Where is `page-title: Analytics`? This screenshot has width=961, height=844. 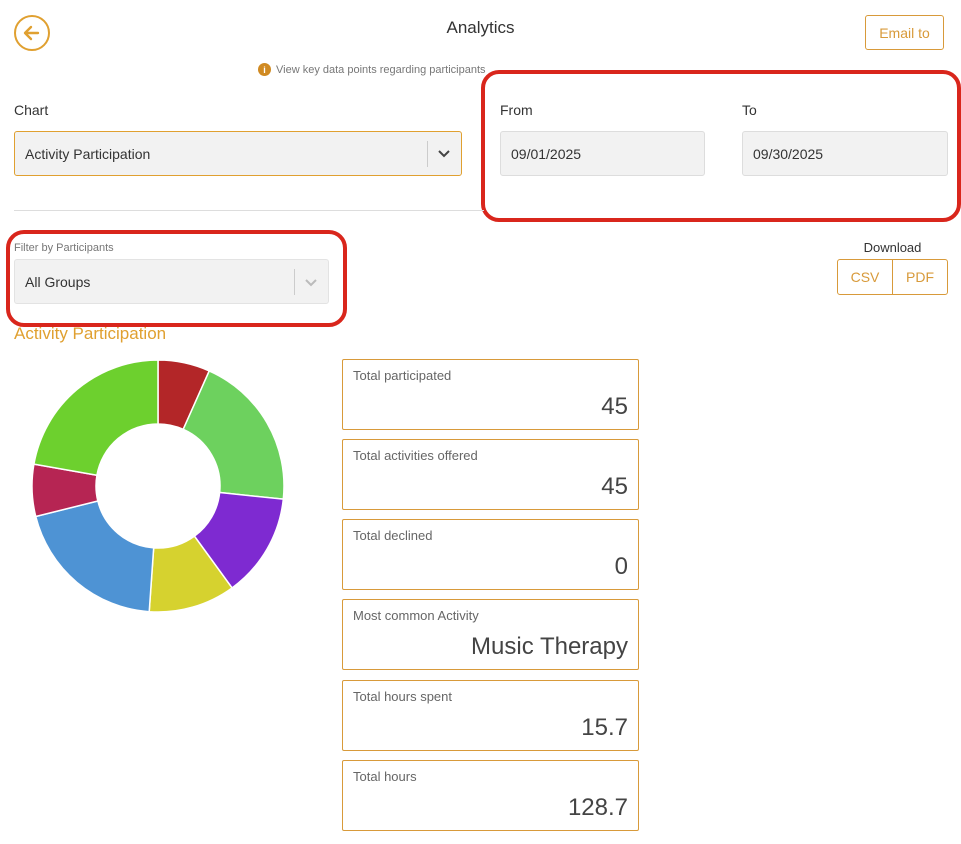 page-title: Analytics is located at coordinates (480, 27).